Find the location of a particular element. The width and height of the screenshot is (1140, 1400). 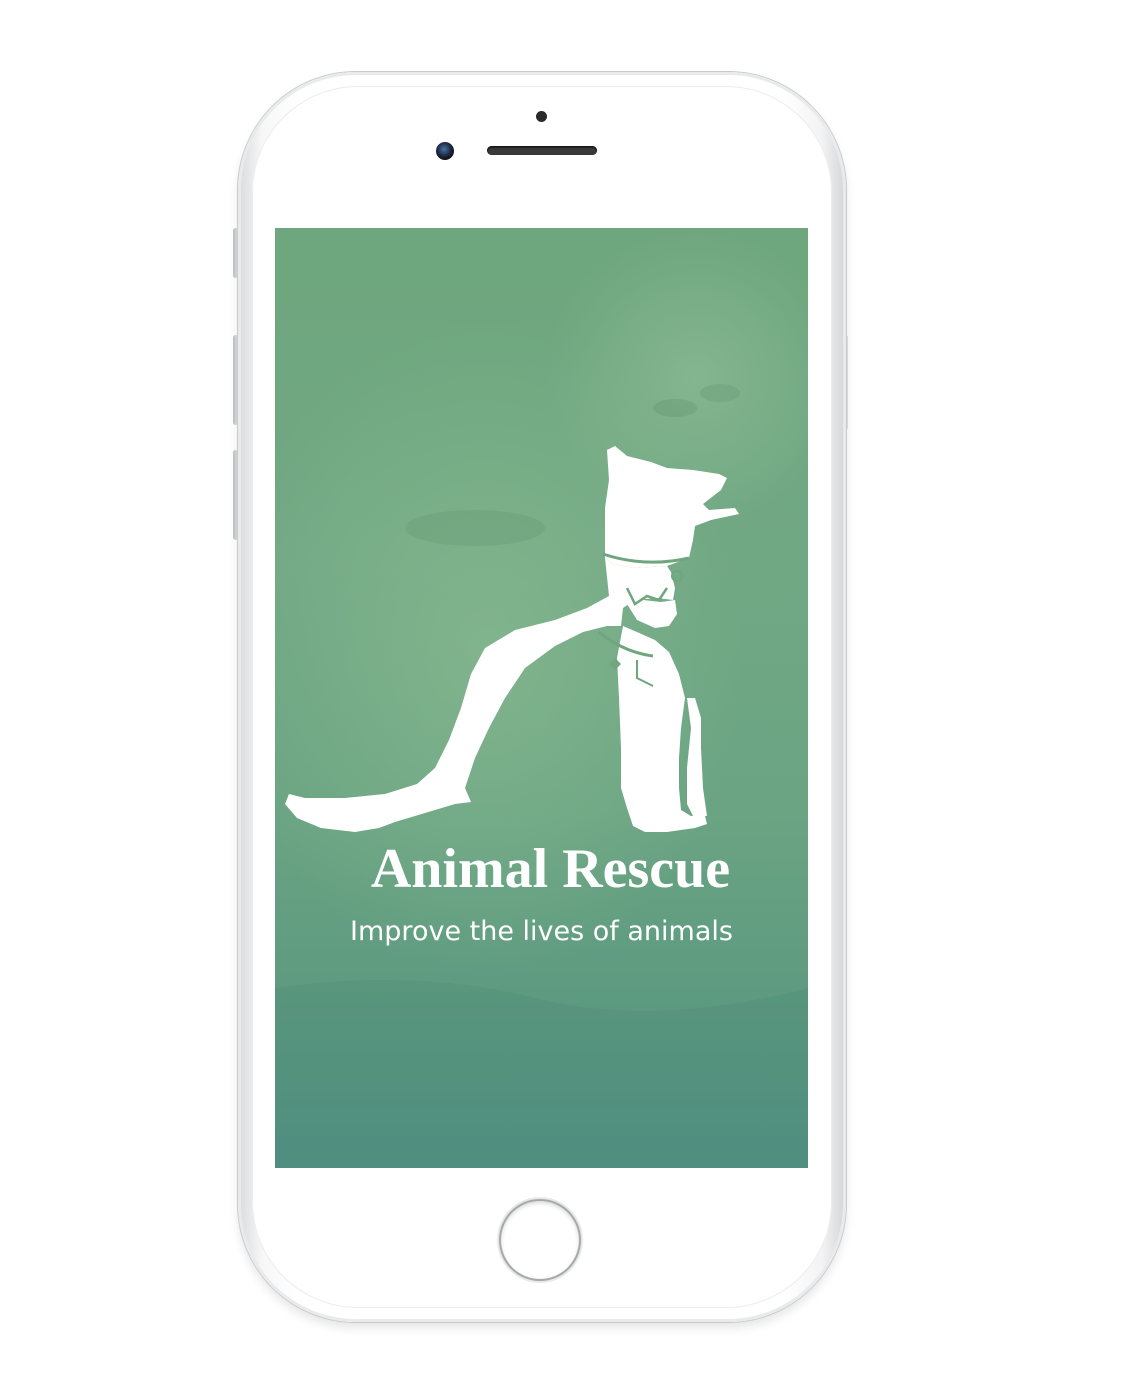

dog-and-cat-silhouette-icon is located at coordinates (512, 639).